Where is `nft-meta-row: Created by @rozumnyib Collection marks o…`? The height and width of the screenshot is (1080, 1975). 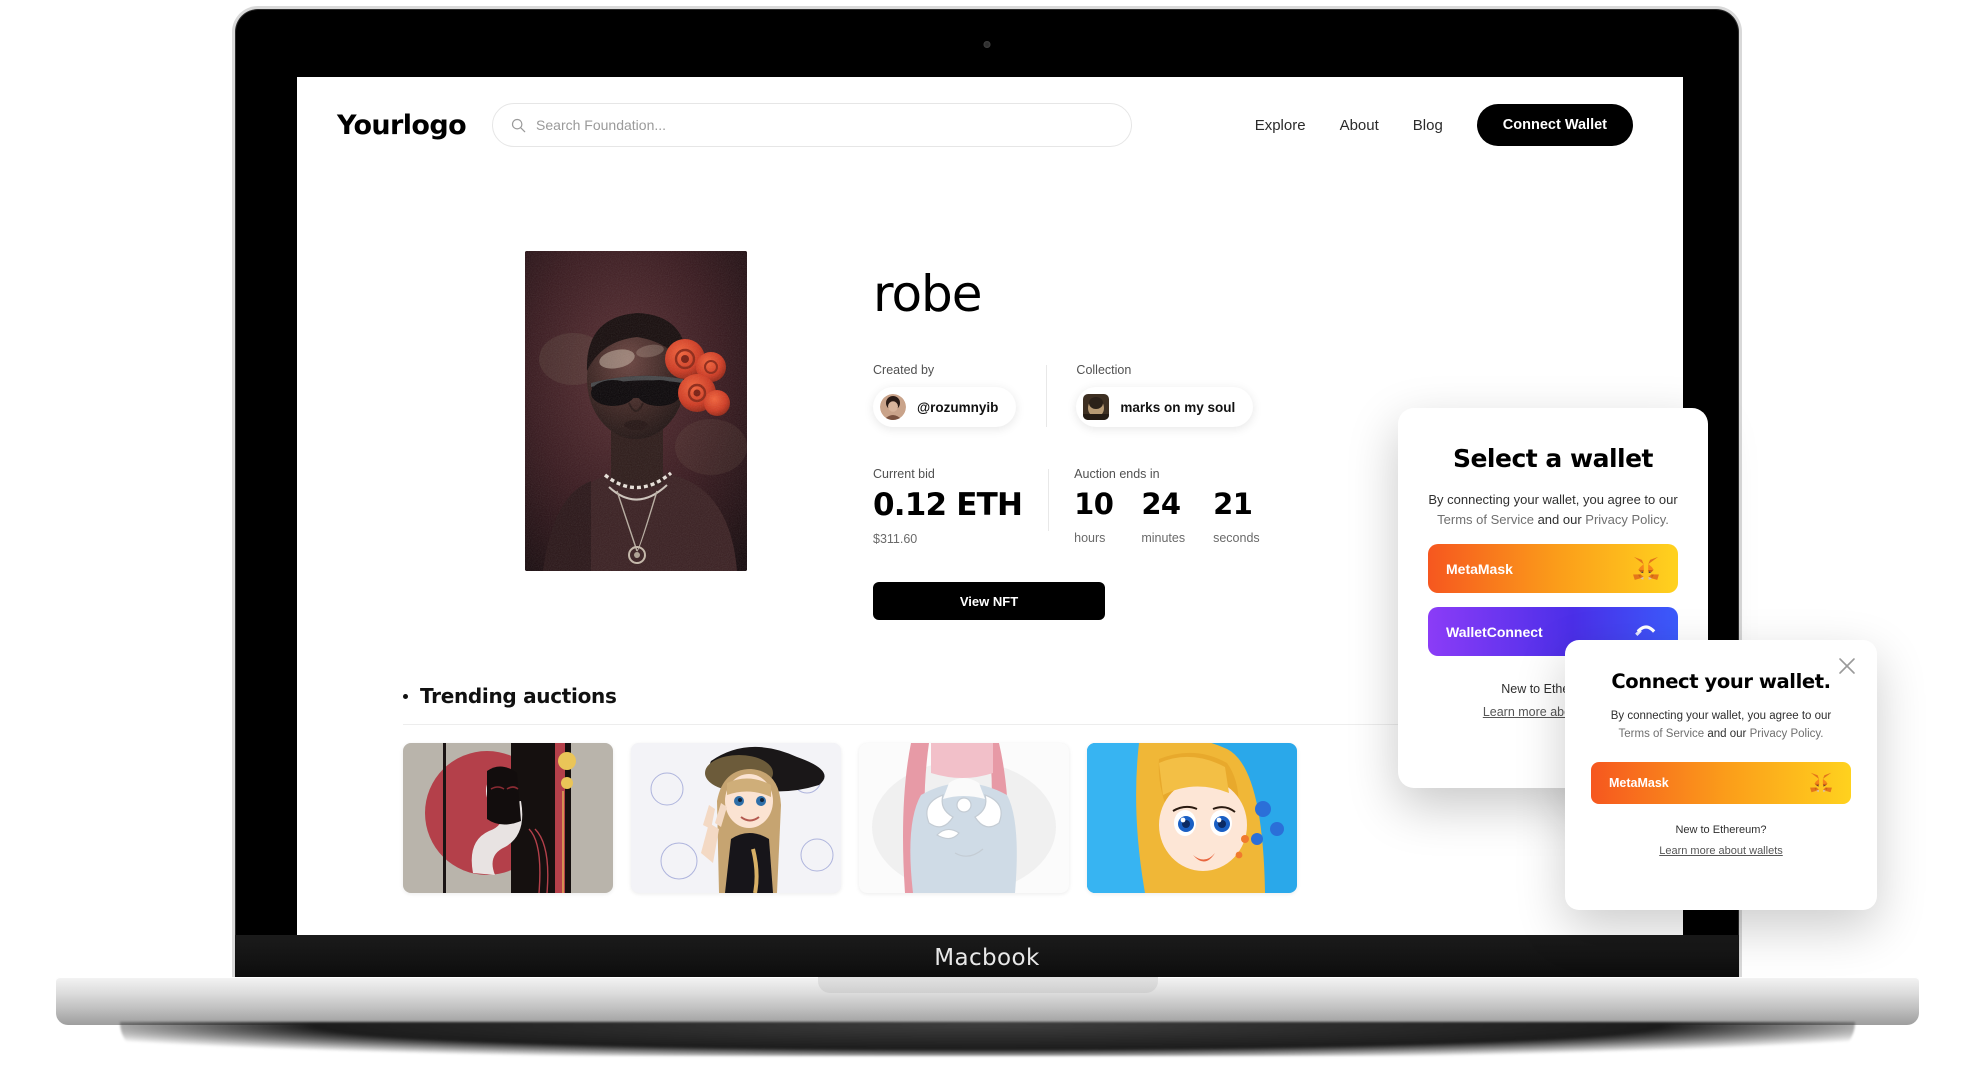 nft-meta-row: Created by @rozumnyib Collection marks o… is located at coordinates (1066, 395).